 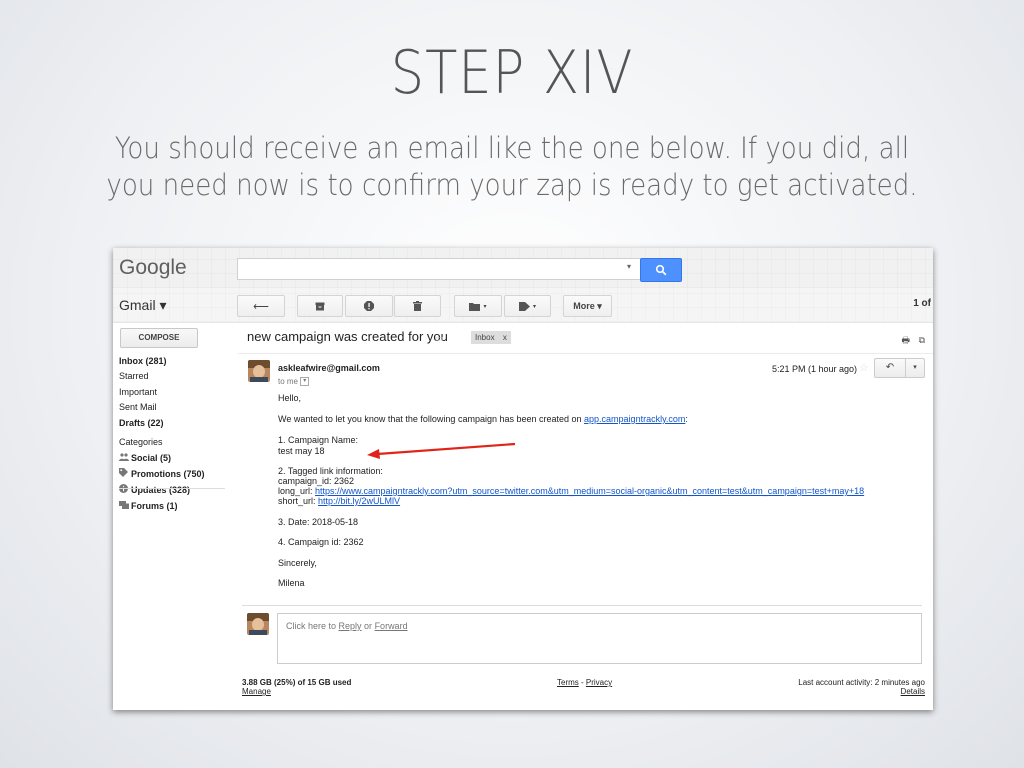 What do you see at coordinates (634, 419) in the screenshot?
I see `campaigntrackly-link: app.campaigntrackly.com` at bounding box center [634, 419].